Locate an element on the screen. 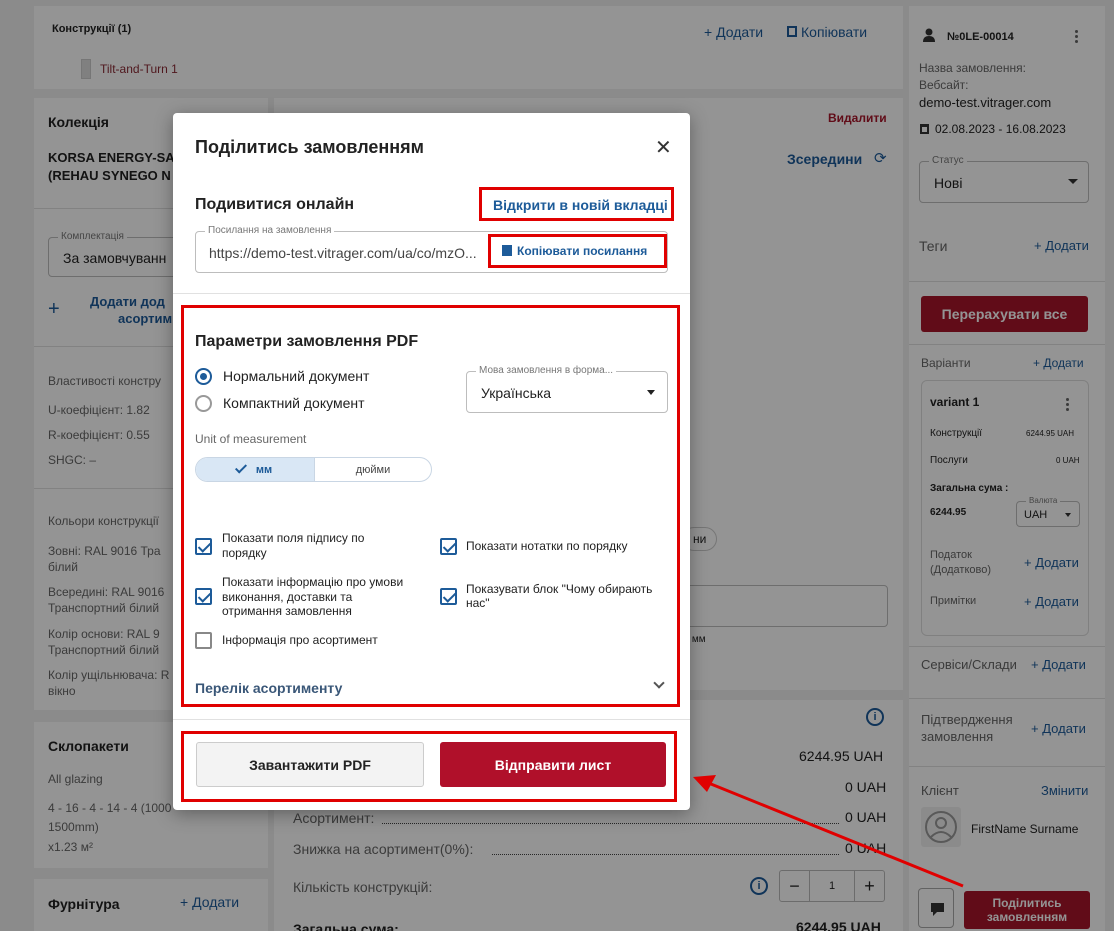 This screenshot has width=1114, height=931. annotation-arrow is located at coordinates (828, 831).